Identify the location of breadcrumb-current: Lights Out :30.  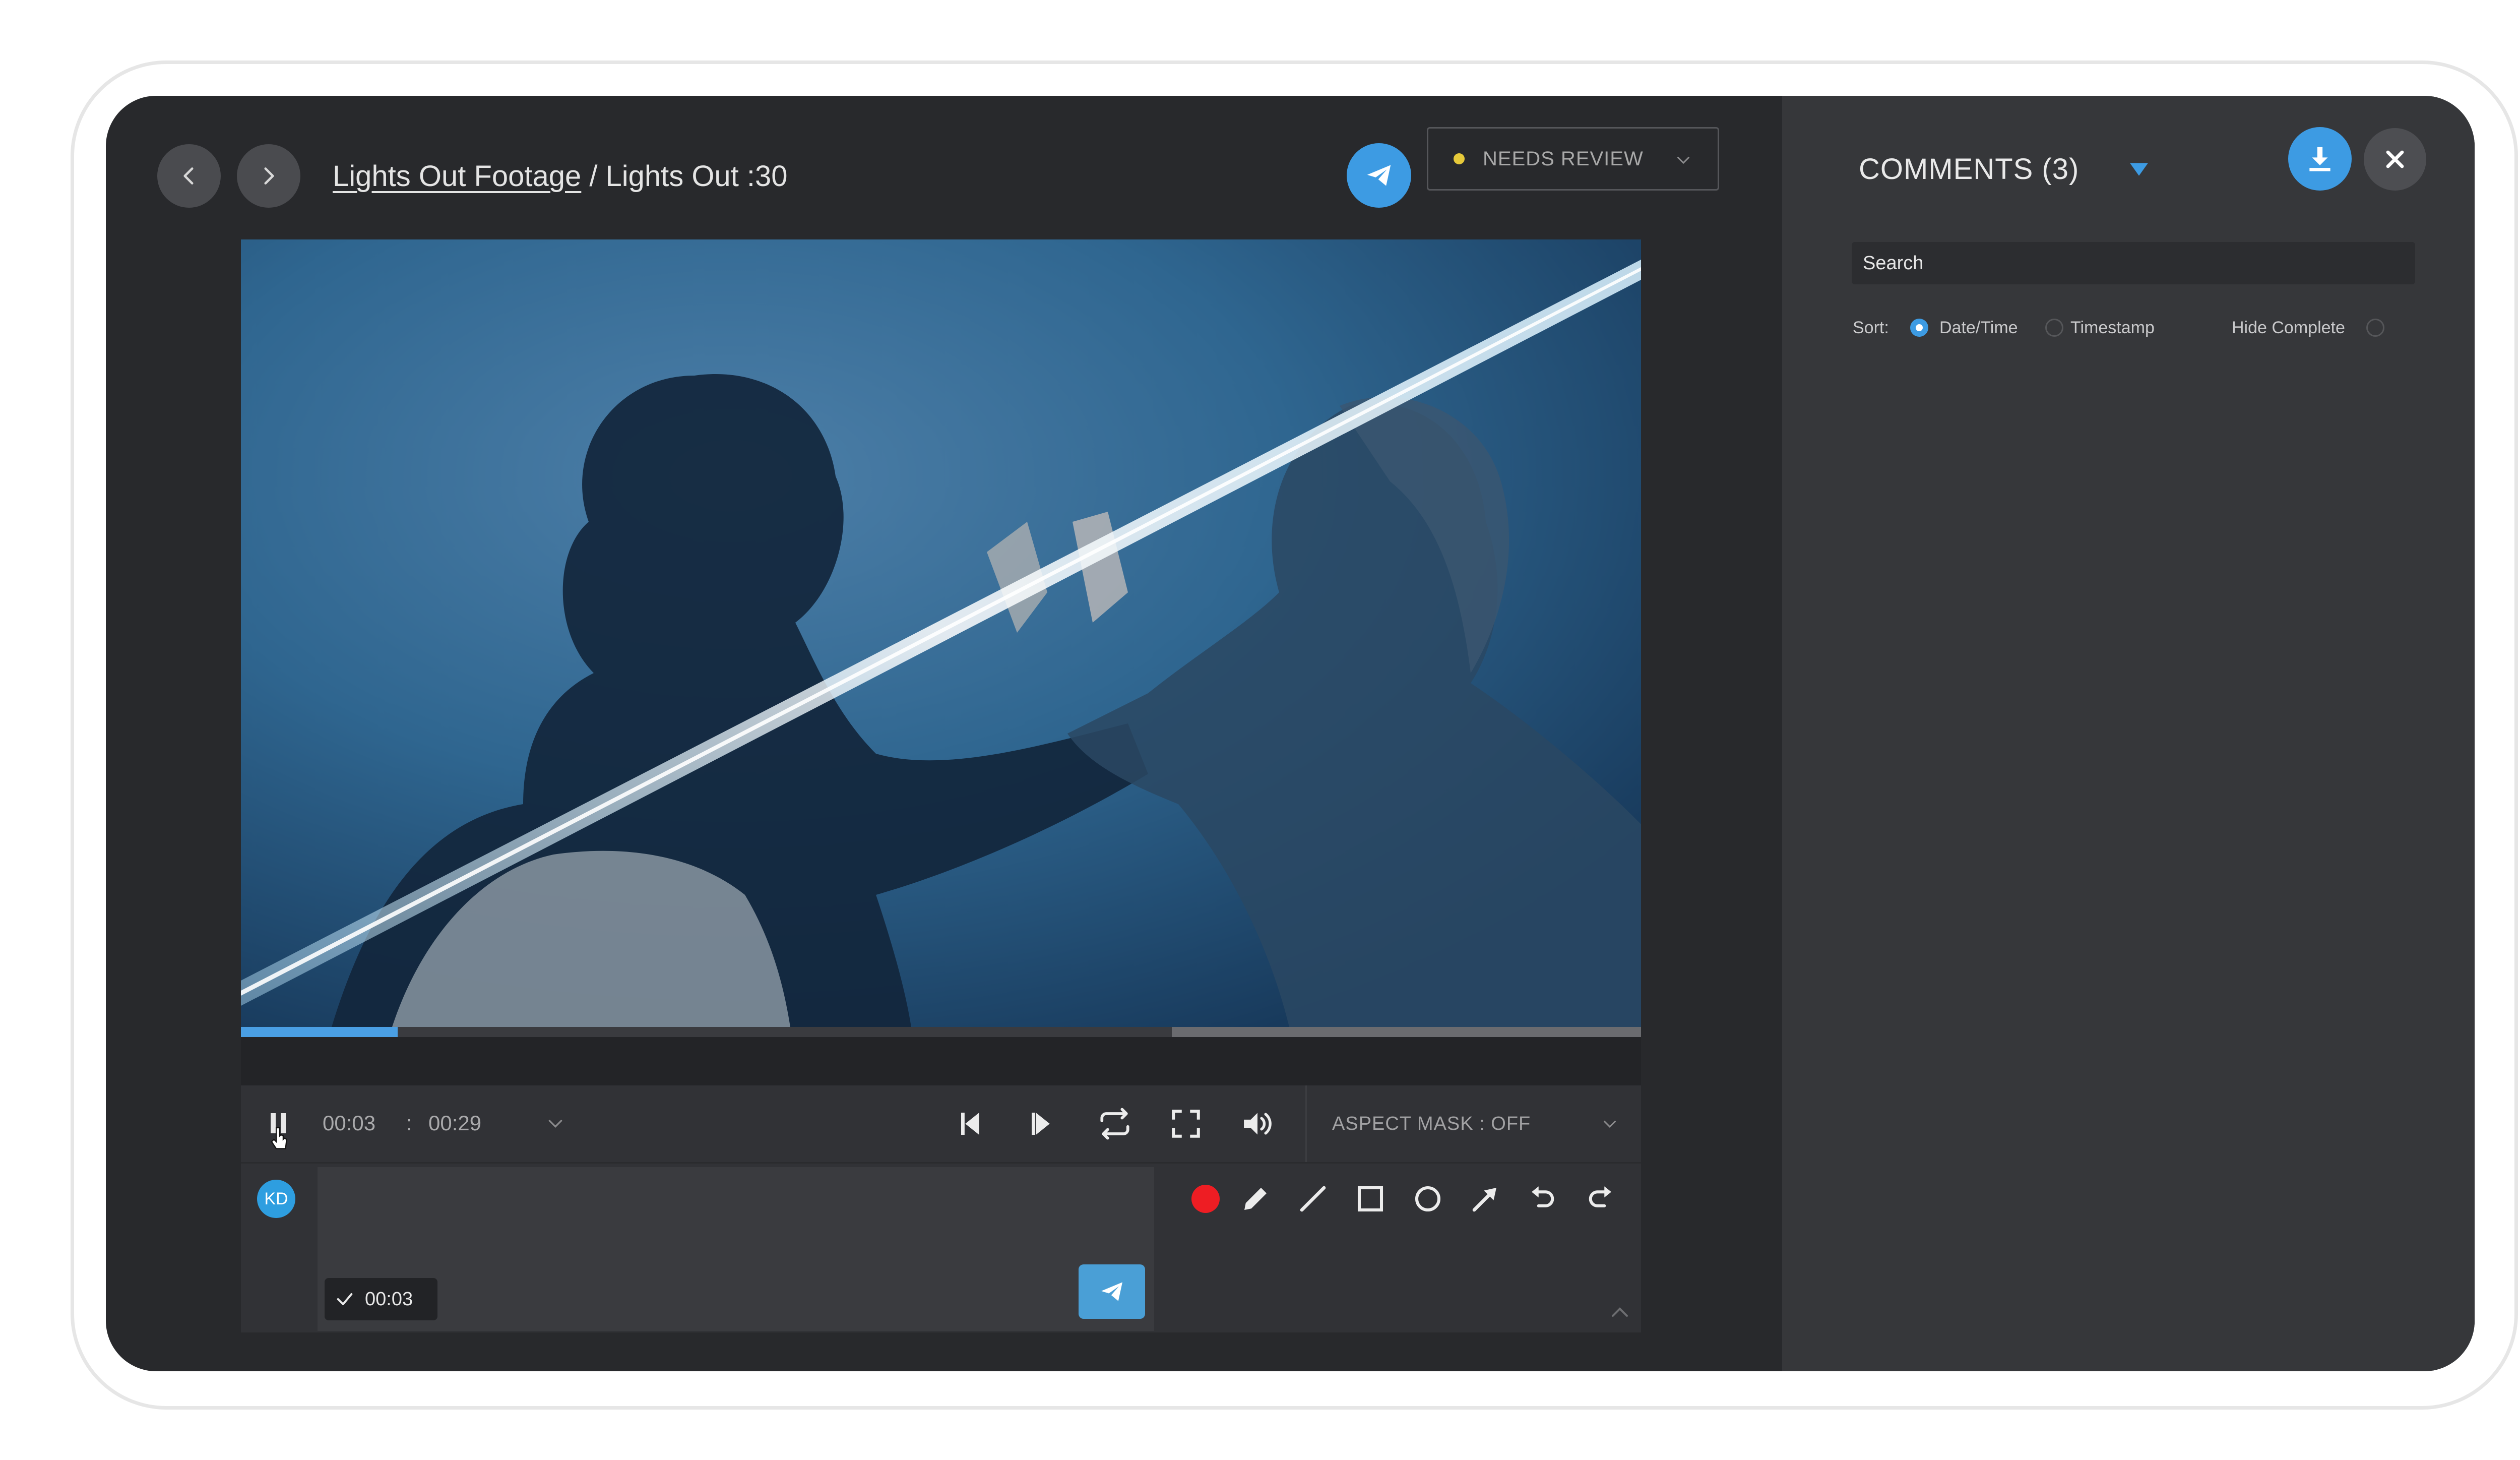
(697, 176).